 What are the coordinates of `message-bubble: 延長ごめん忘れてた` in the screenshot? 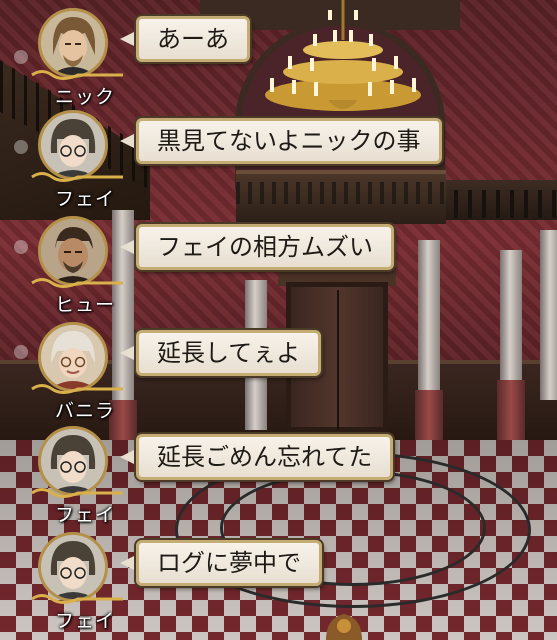 It's located at (265, 457).